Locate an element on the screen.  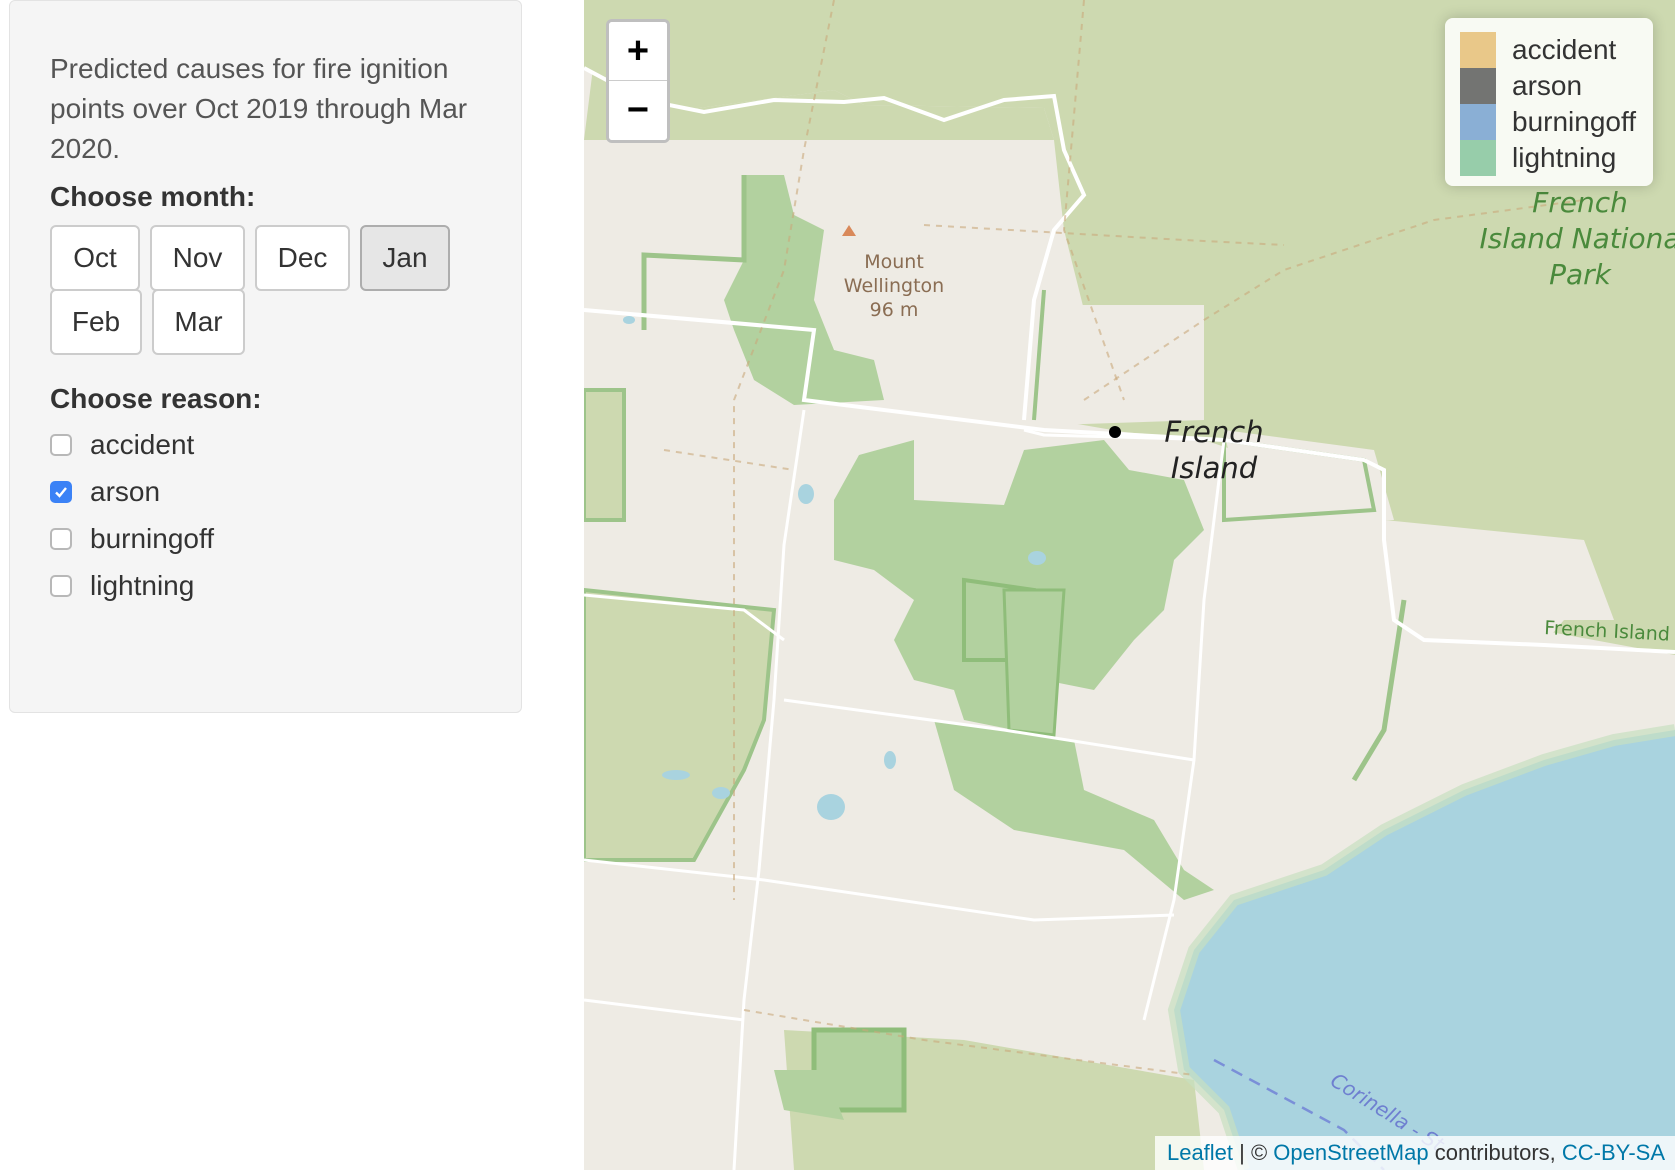
ignition-point-marker is located at coordinates (1115, 432).